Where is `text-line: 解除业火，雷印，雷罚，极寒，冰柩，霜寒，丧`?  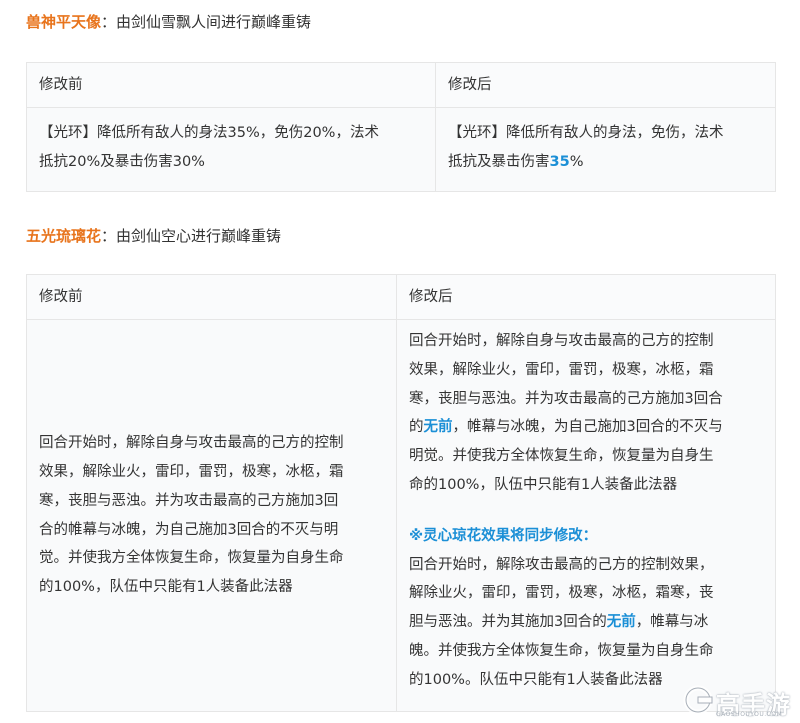 text-line: 解除业火，雷印，雷罚，极寒，冰柩，霜寒，丧 is located at coordinates (561, 593).